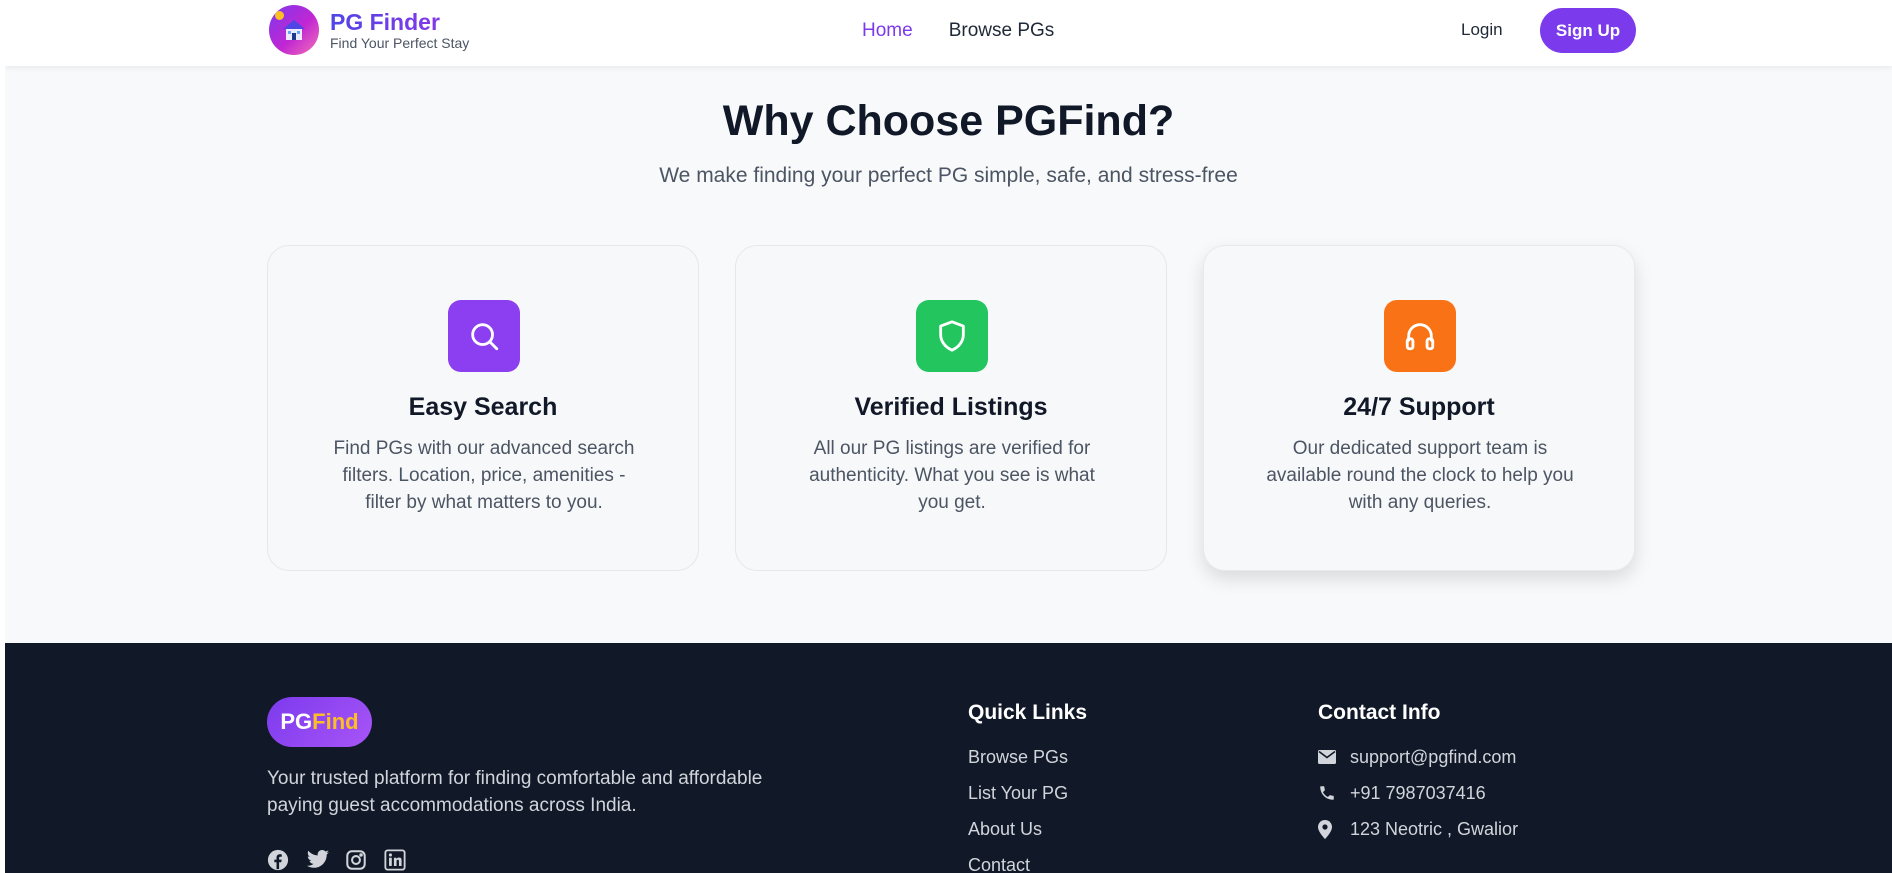 The image size is (1892, 873). What do you see at coordinates (1018, 863) in the screenshot?
I see `footer-link-contact: Contact` at bounding box center [1018, 863].